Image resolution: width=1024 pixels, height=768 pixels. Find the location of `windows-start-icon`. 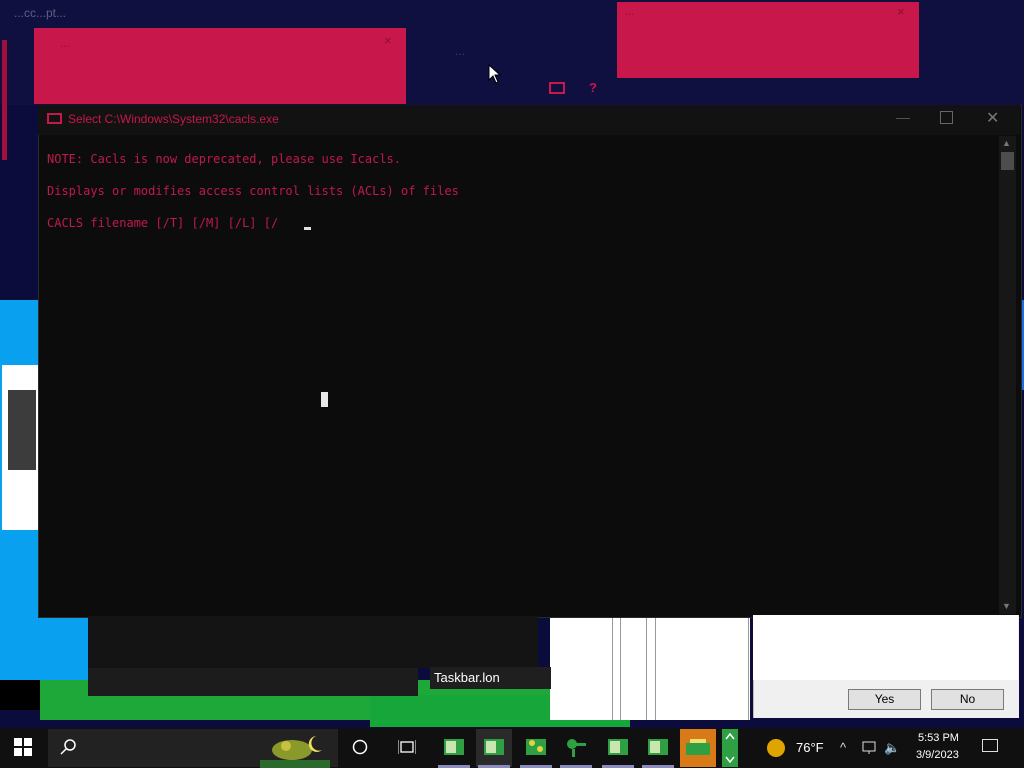

windows-start-icon is located at coordinates (23, 747).